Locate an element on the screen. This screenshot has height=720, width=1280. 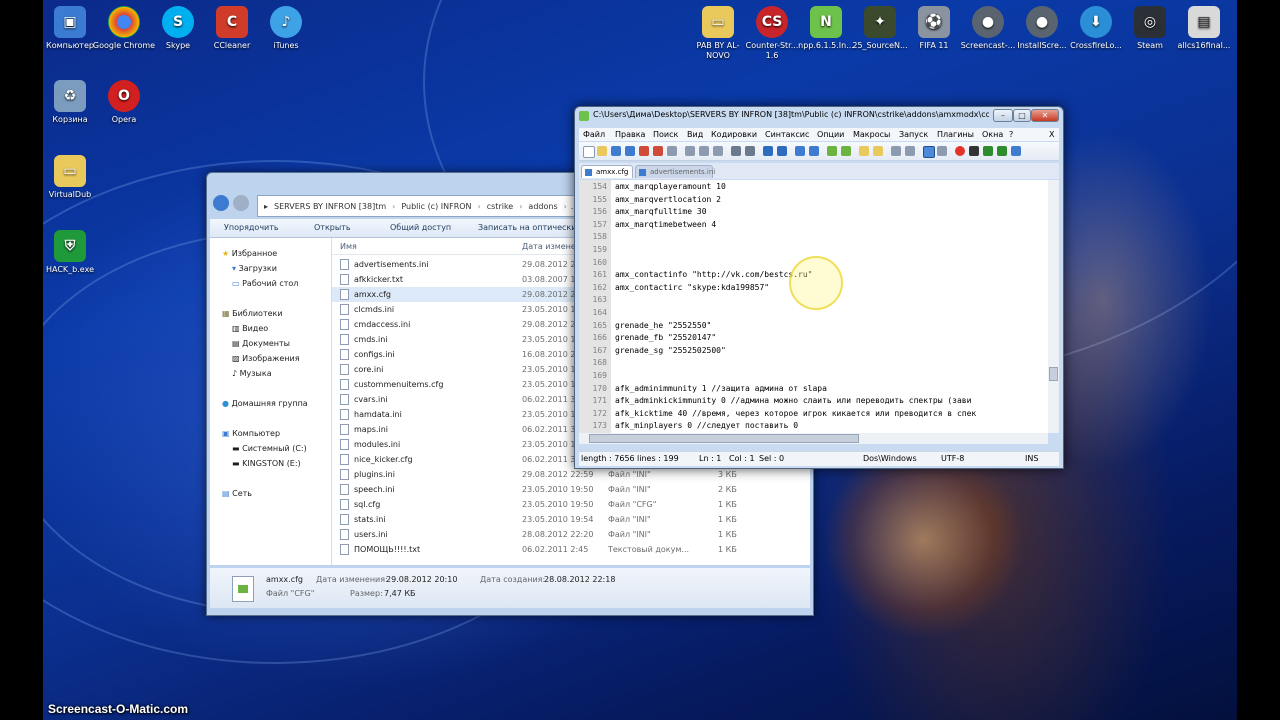
maximize-button: □ is located at coordinates (1022, 115).